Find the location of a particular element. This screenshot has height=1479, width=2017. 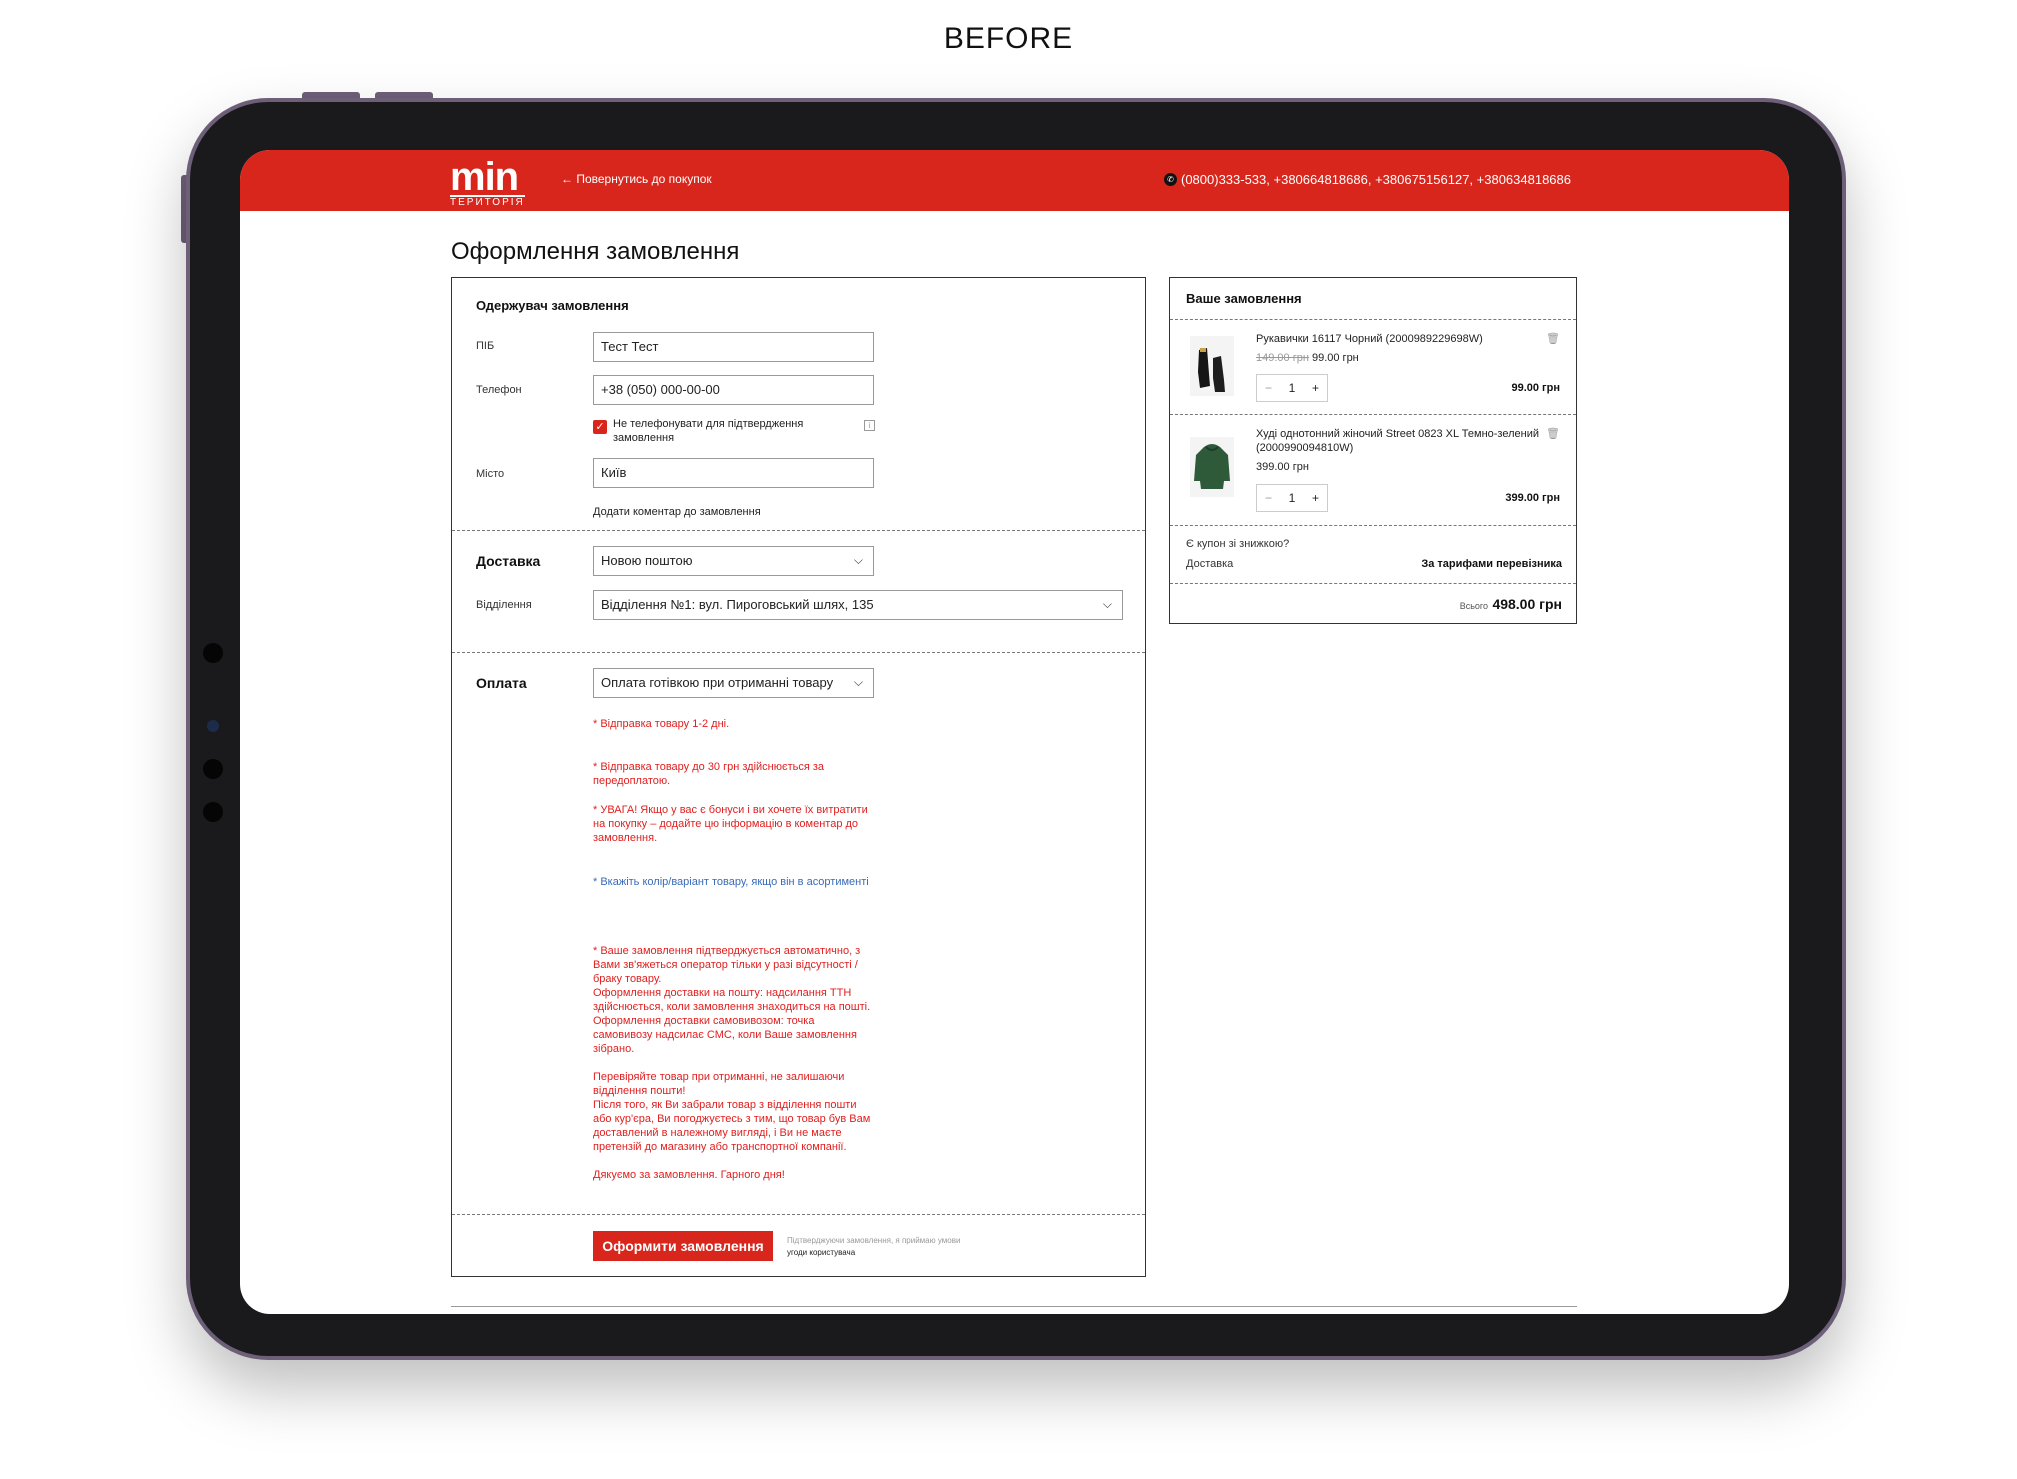

city-label: Місто is located at coordinates (490, 474).